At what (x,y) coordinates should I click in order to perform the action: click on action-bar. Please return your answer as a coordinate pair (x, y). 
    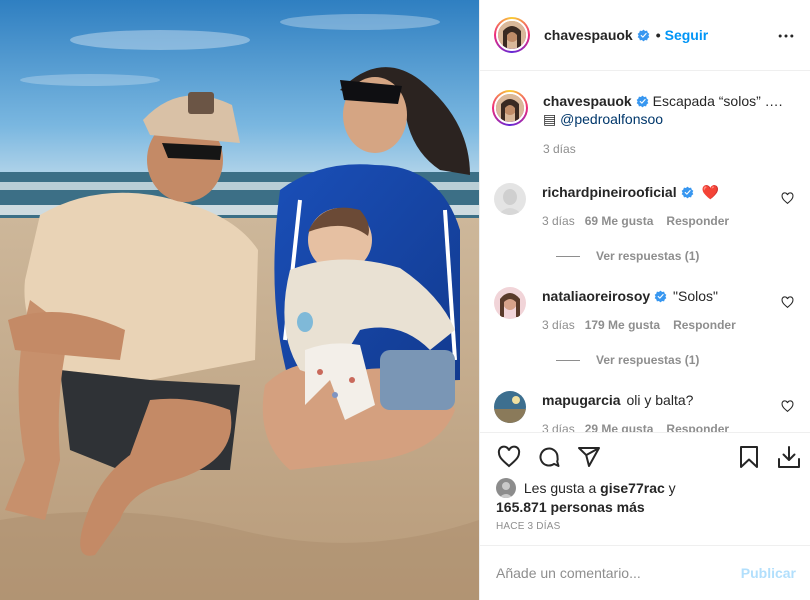
    Looking at the image, I should click on (645, 456).